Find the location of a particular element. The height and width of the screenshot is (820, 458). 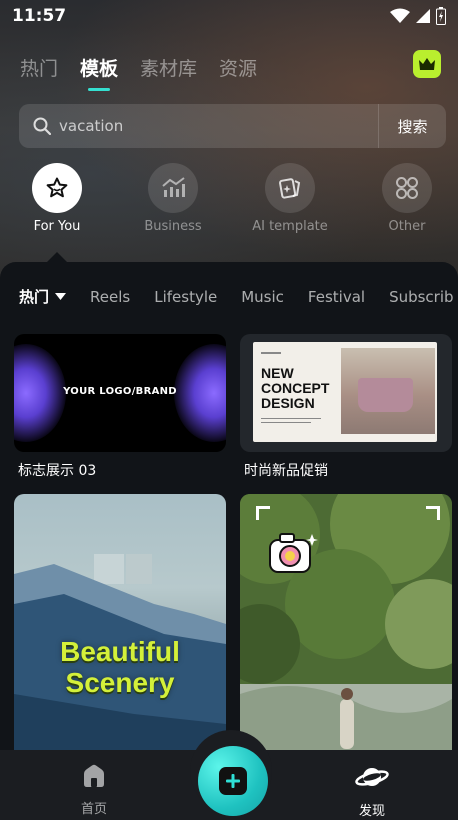

search-button: 搜索 is located at coordinates (412, 126).